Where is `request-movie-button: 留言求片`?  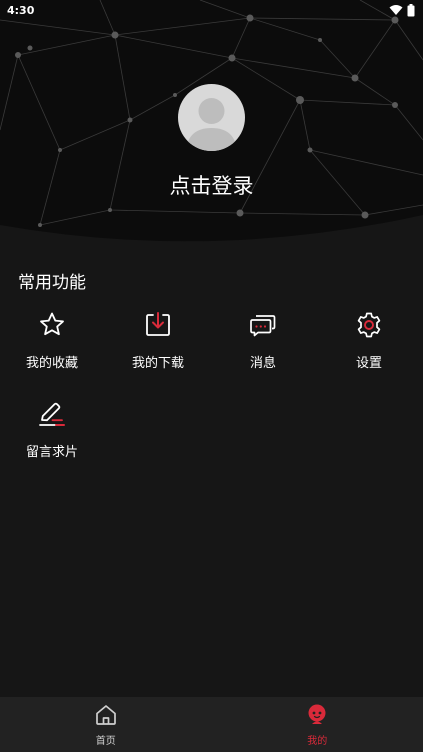 request-movie-button: 留言求片 is located at coordinates (52, 429).